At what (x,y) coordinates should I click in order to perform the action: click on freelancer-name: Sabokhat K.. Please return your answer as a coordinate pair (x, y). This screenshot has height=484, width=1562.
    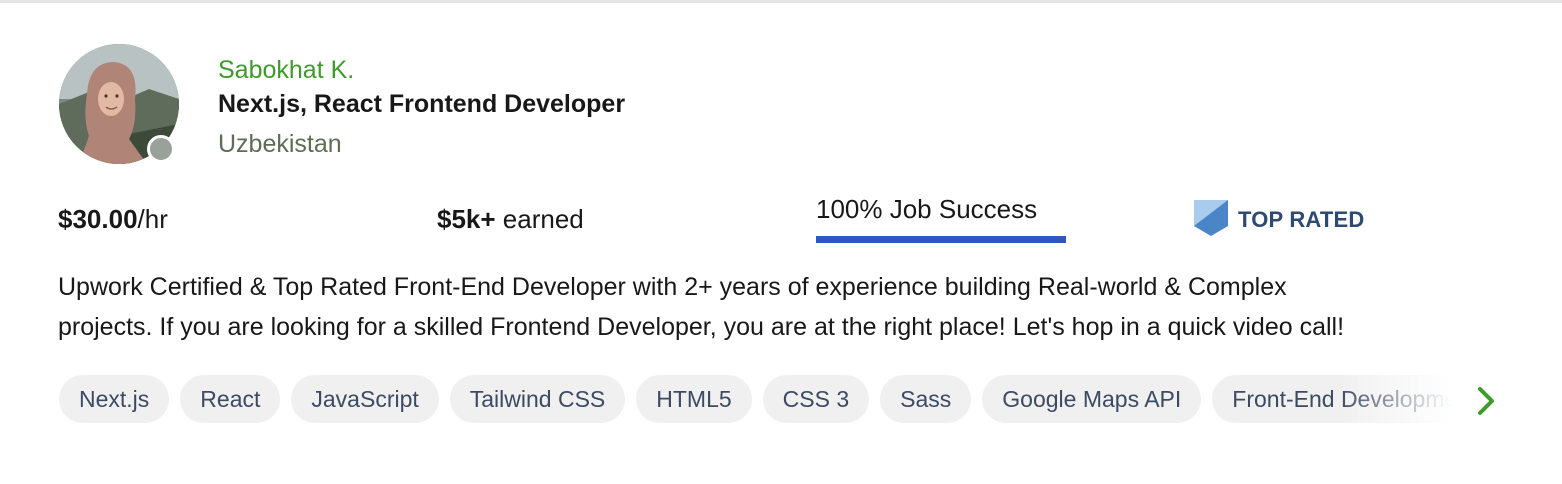
    Looking at the image, I should click on (286, 70).